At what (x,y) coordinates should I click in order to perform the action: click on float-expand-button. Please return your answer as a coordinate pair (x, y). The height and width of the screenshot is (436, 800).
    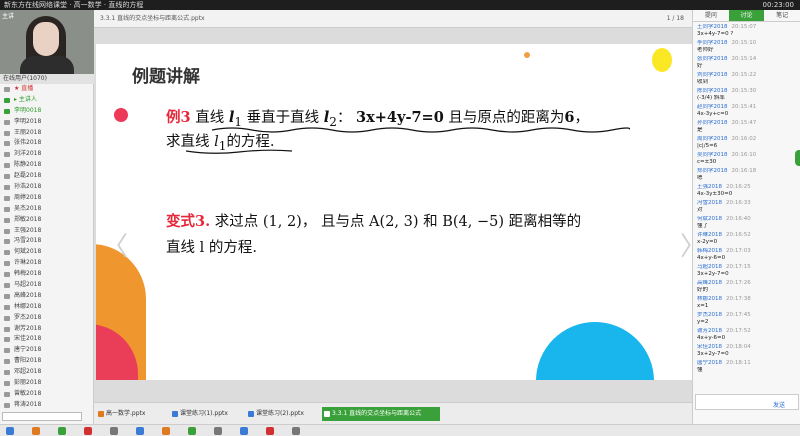
    Looking at the image, I should click on (797, 158).